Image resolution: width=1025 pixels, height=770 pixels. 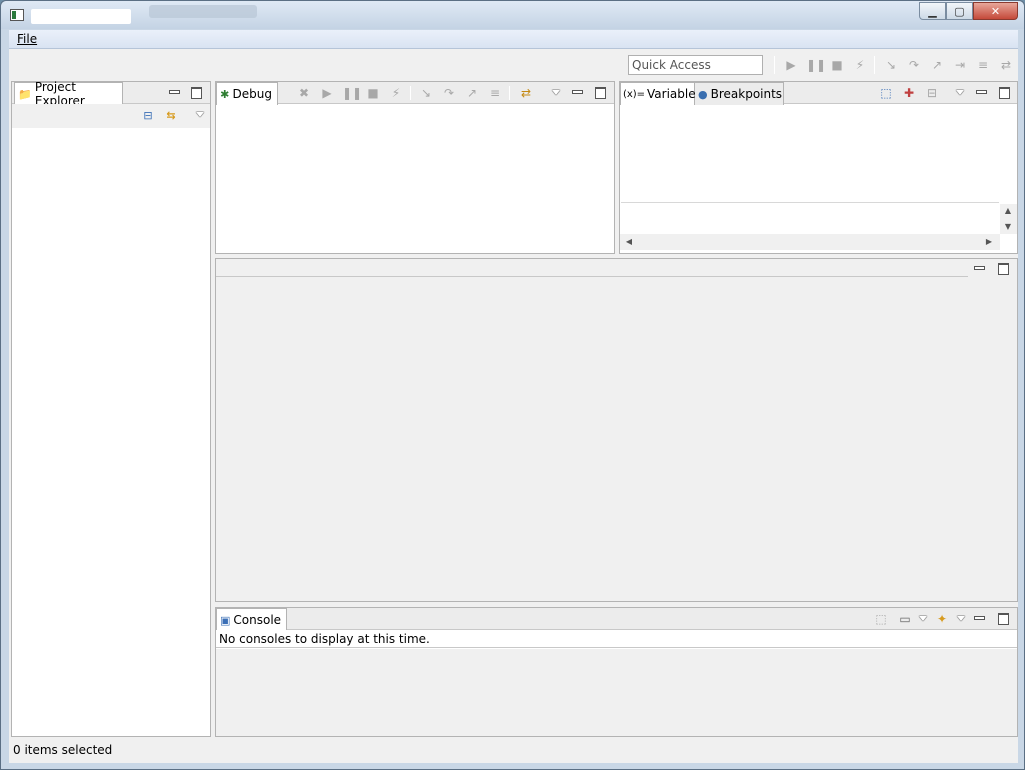 I want to click on minimize-window-button: ▁, so click(x=932, y=11).